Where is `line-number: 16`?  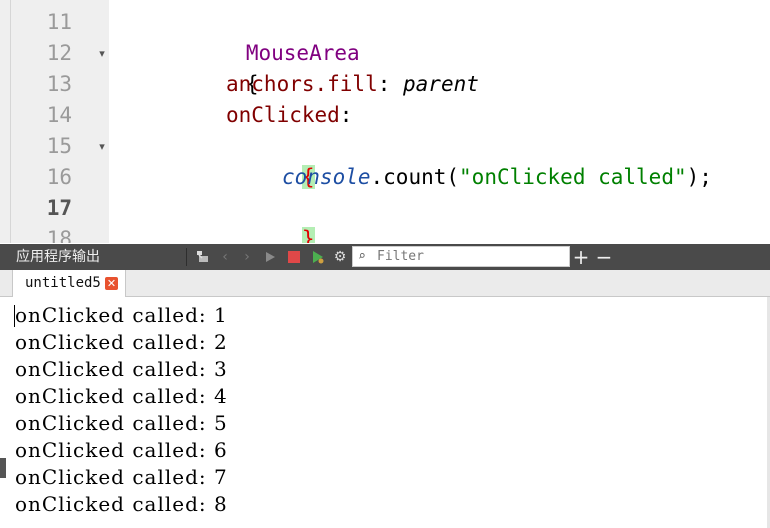 line-number: 16 is located at coordinates (59, 177).